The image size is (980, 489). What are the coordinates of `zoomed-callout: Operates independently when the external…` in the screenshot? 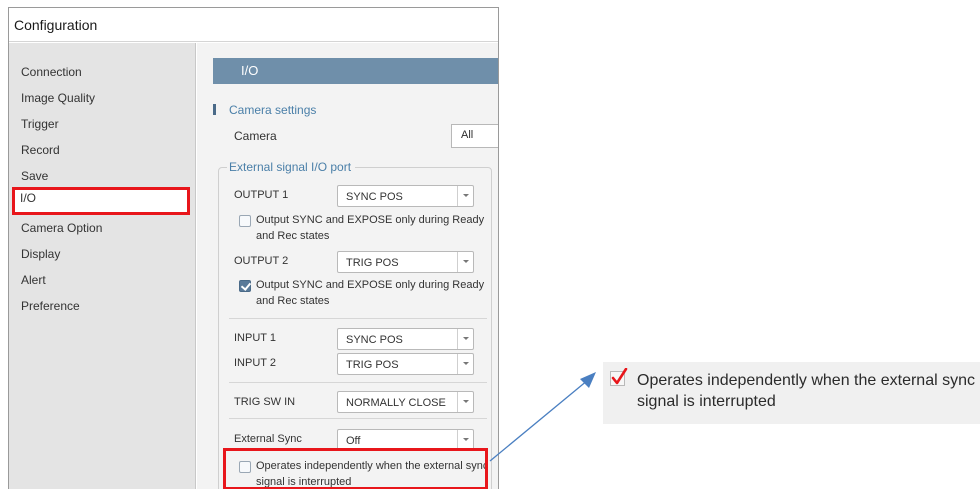 It's located at (791, 393).